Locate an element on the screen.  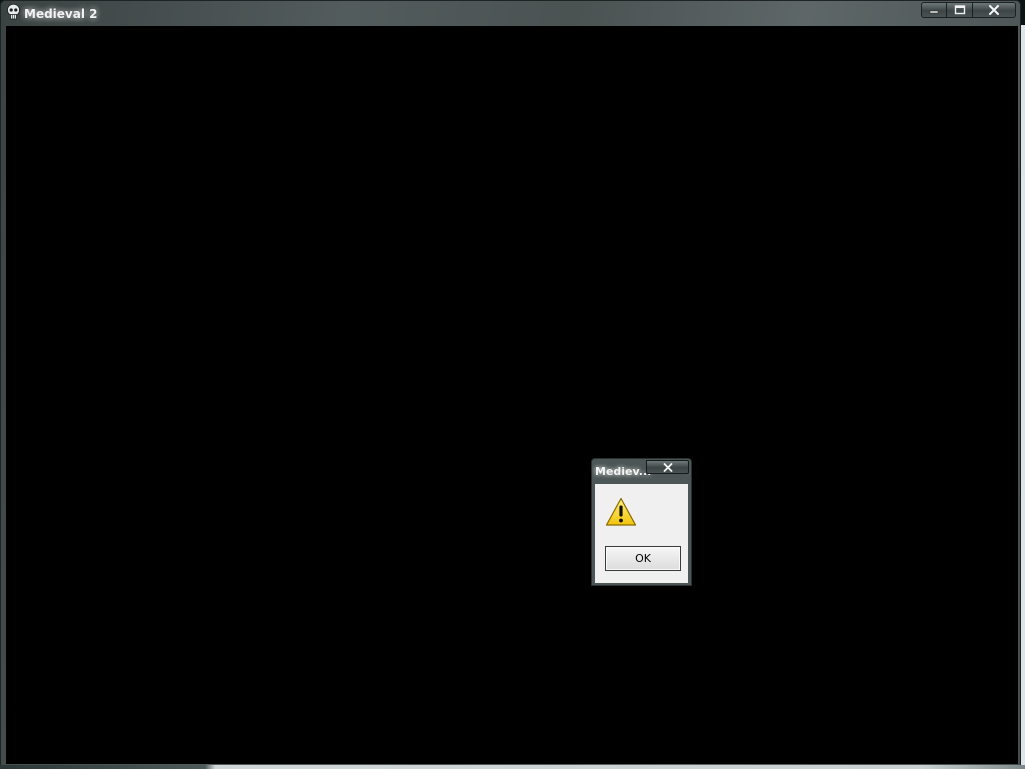
error-dialog: Mediev... OK is located at coordinates (641, 522).